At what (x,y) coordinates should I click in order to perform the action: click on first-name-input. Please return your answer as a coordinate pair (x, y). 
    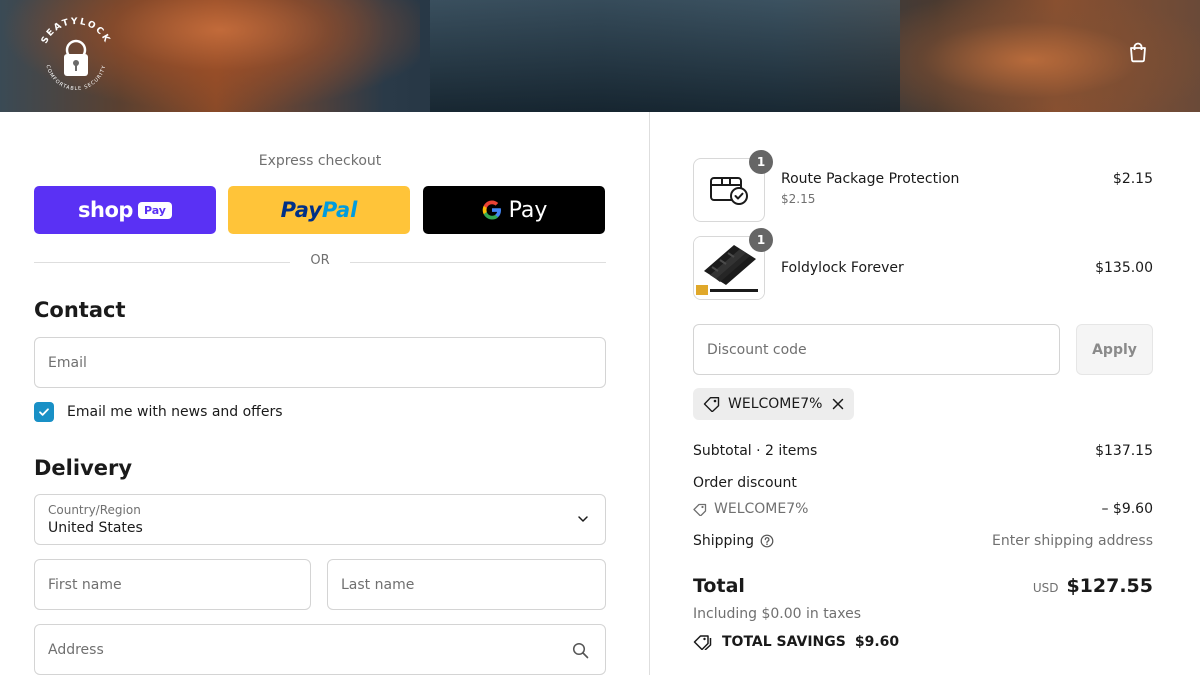
    Looking at the image, I should click on (172, 584).